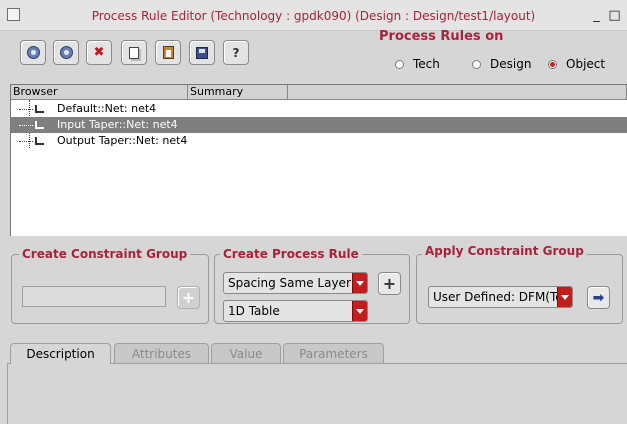 Image resolution: width=627 pixels, height=424 pixels. Describe the element at coordinates (319, 125) in the screenshot. I see `tree-row-selected: Input Taper::Net: net4` at that location.